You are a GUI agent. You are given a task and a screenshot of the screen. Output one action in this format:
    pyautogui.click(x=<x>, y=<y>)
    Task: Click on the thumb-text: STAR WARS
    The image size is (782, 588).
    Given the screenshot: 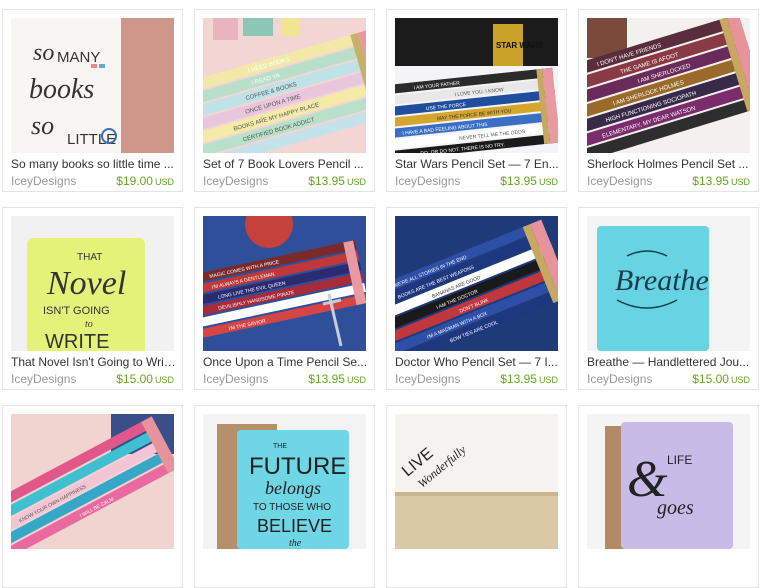 What is the action you would take?
    pyautogui.click(x=520, y=45)
    